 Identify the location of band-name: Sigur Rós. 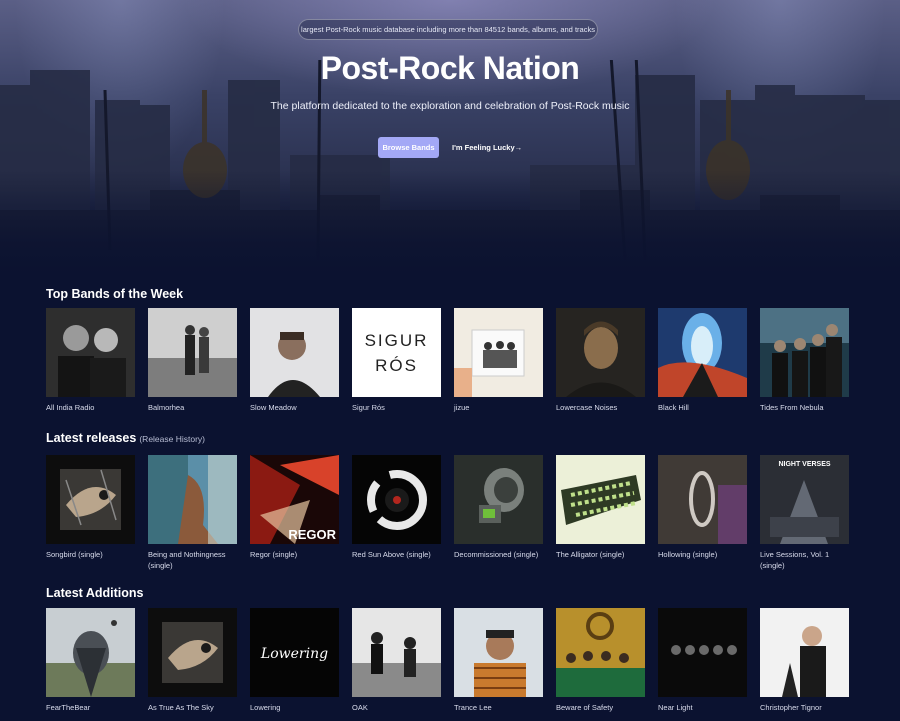
(396, 408).